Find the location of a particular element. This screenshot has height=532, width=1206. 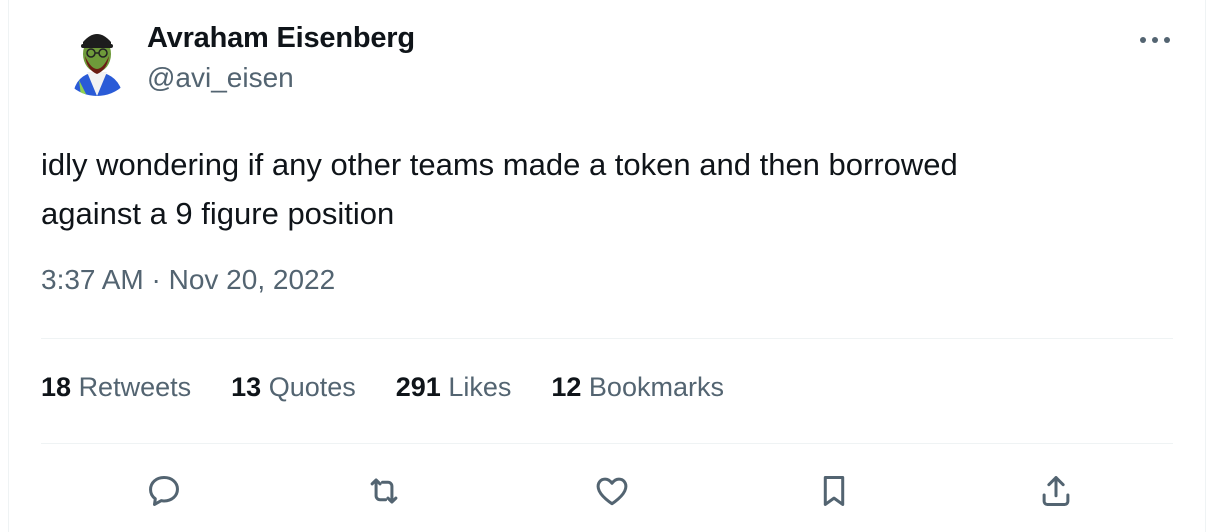

stat-quotes: 13 Quotes is located at coordinates (293, 390).